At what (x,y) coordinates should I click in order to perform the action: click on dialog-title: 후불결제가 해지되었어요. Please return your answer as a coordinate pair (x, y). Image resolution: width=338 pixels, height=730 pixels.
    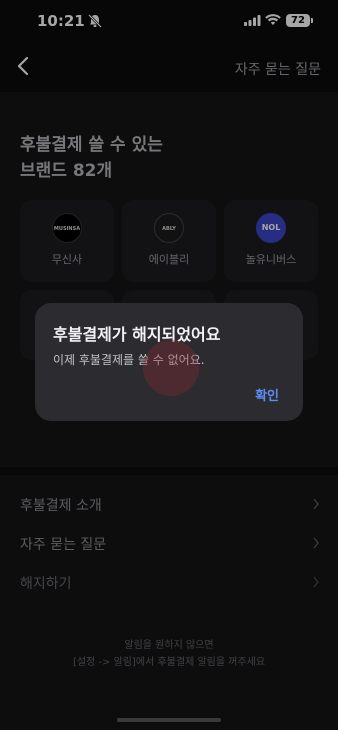
    Looking at the image, I should click on (137, 334).